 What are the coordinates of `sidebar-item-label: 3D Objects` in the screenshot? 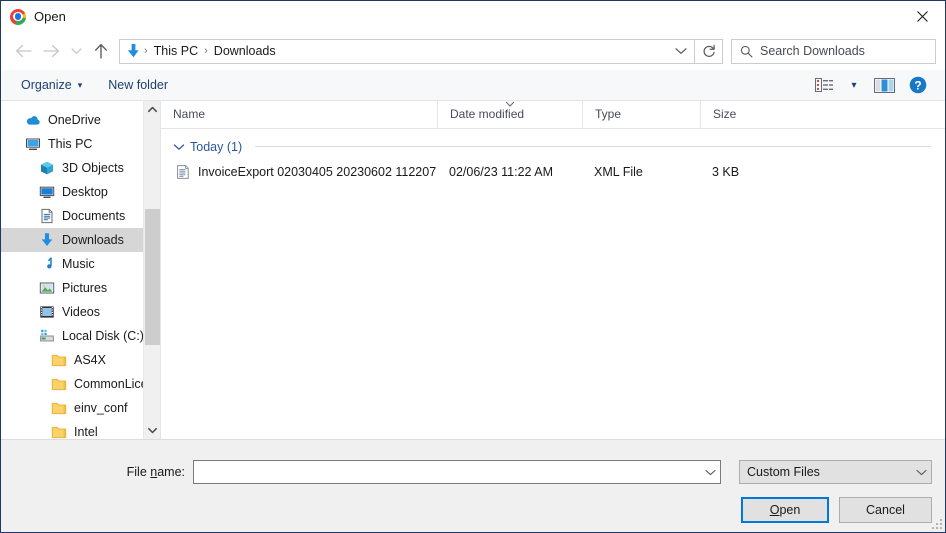 It's located at (93, 168).